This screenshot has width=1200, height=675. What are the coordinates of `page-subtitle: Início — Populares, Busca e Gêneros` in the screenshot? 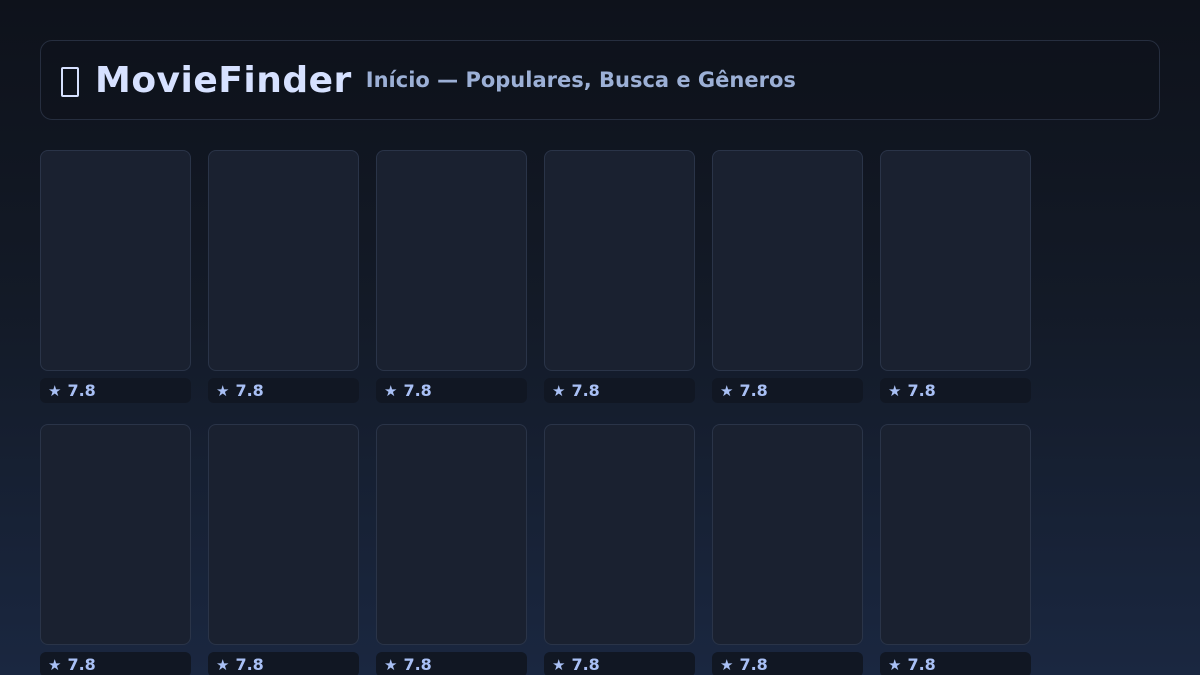 It's located at (580, 80).